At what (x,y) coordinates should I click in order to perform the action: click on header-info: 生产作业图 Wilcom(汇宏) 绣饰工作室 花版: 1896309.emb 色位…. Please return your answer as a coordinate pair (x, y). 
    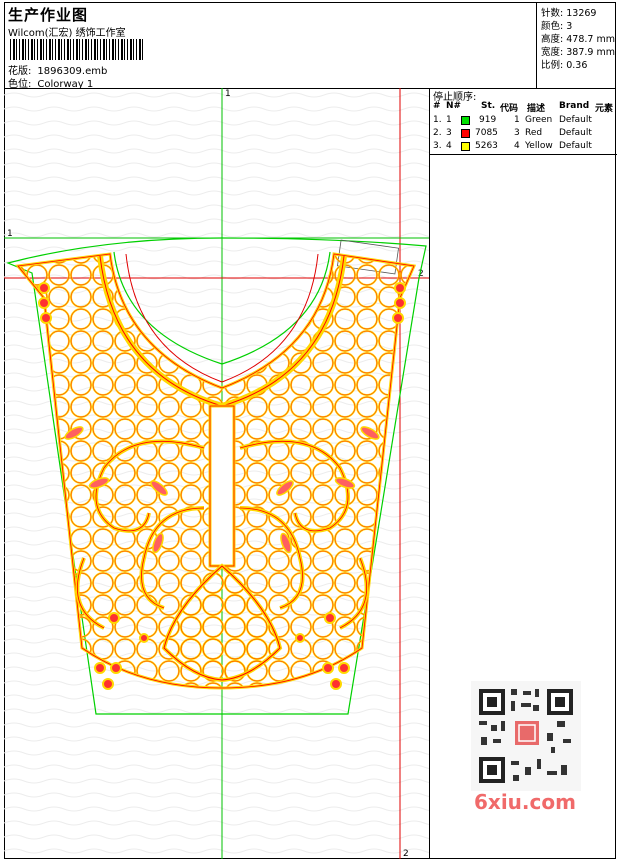
    Looking at the image, I should click on (270, 46).